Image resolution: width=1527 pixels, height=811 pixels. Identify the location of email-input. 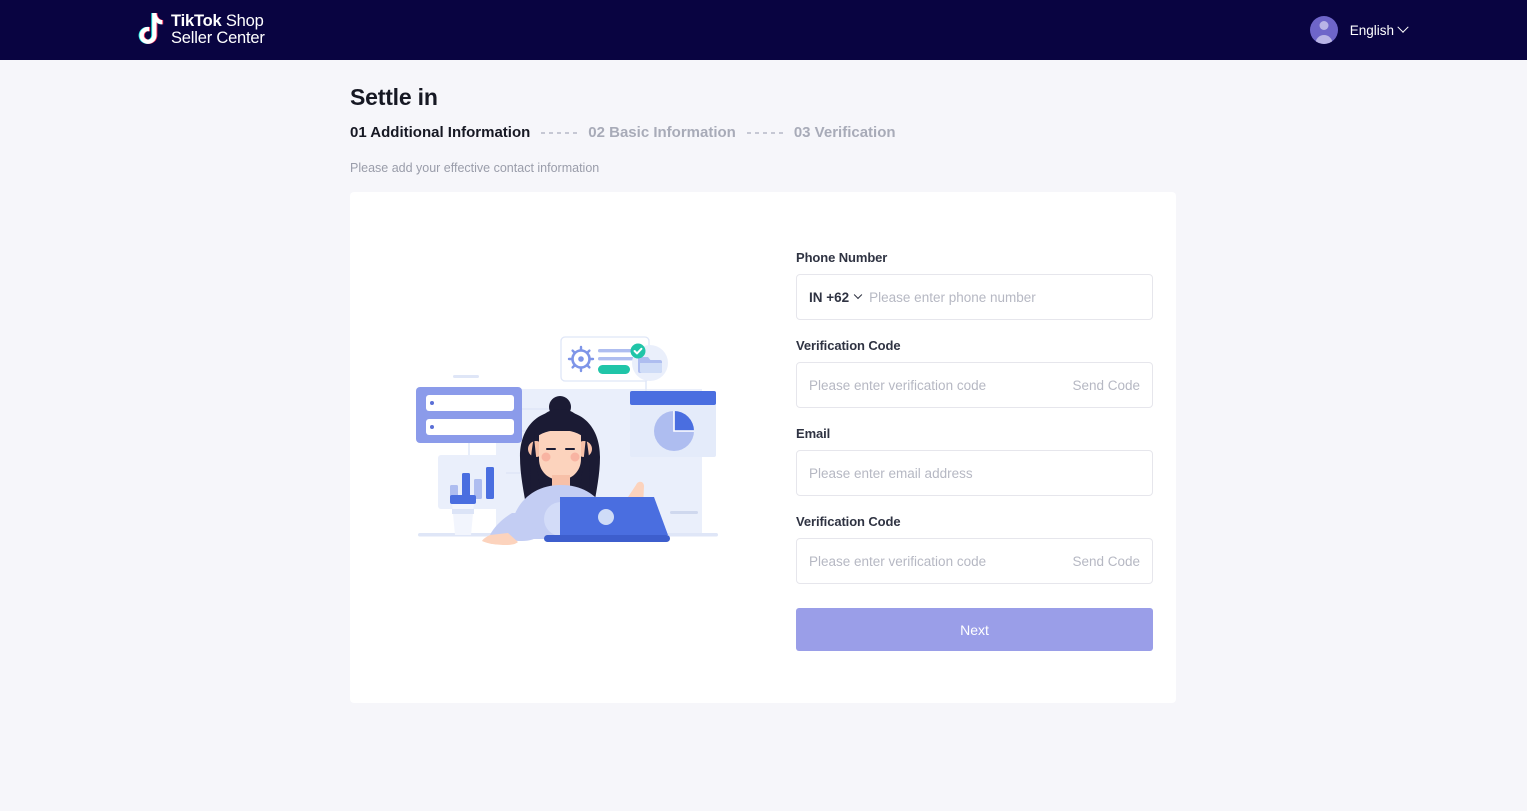
(974, 473).